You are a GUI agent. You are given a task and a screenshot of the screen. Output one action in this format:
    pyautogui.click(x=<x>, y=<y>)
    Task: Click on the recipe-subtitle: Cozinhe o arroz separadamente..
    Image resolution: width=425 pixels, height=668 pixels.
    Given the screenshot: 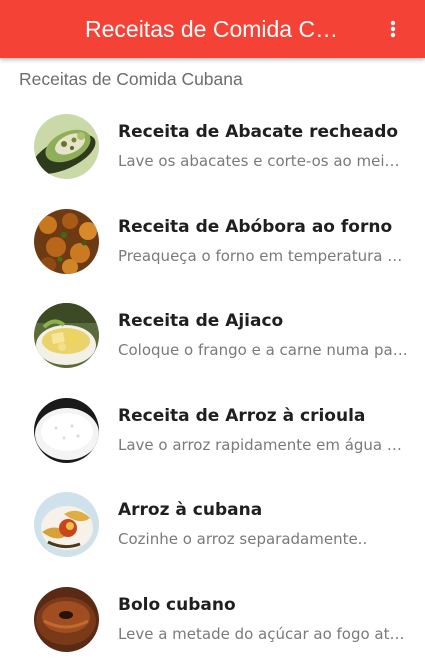 What is the action you would take?
    pyautogui.click(x=243, y=539)
    